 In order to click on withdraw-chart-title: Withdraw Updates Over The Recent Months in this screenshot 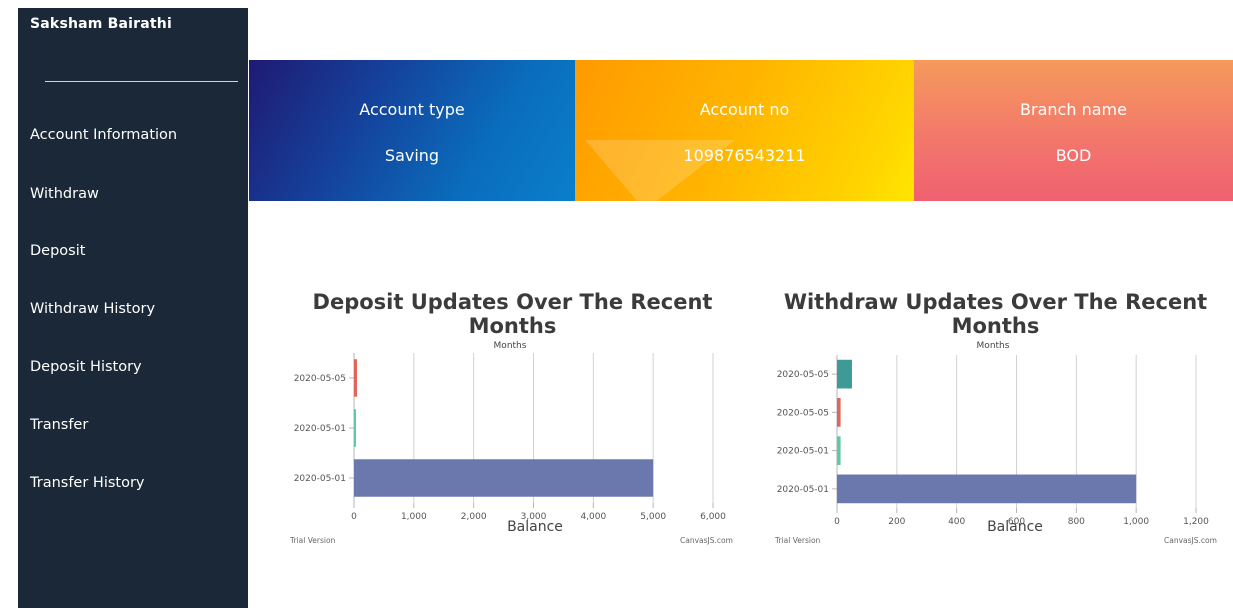, I will do `click(995, 314)`.